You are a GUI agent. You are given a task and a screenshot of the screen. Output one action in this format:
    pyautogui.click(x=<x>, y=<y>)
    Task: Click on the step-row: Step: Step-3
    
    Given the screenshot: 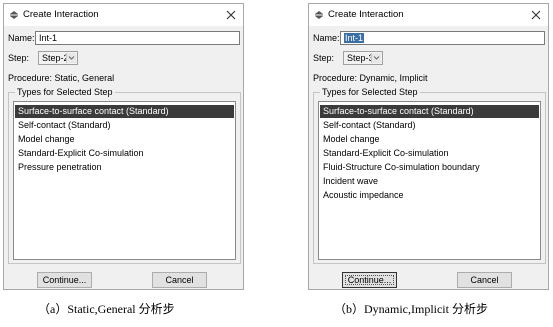 What is the action you would take?
    pyautogui.click(x=353, y=58)
    